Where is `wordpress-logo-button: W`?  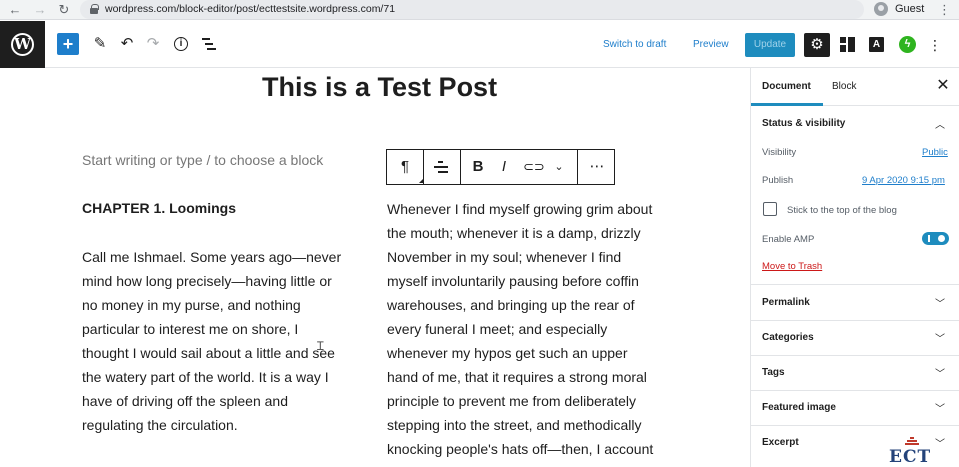
wordpress-logo-button: W is located at coordinates (22, 44).